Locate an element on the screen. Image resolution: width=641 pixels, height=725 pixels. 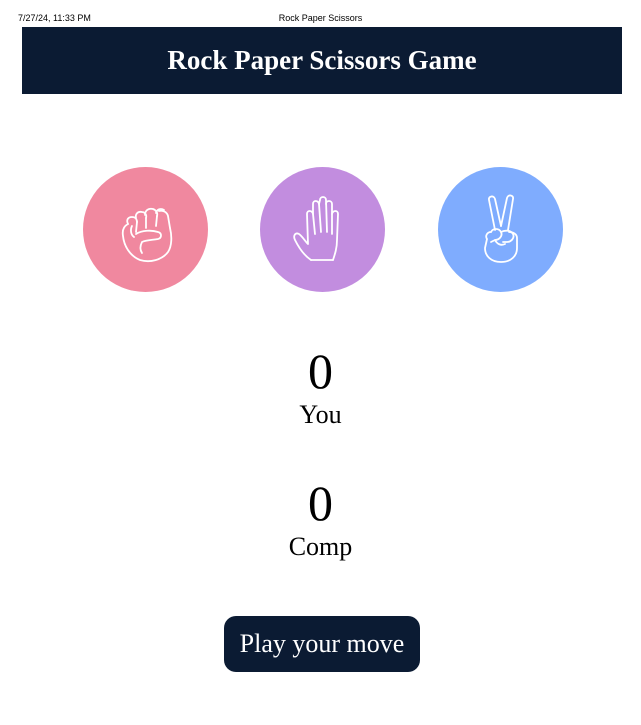
scissors-choice-button is located at coordinates (500, 229).